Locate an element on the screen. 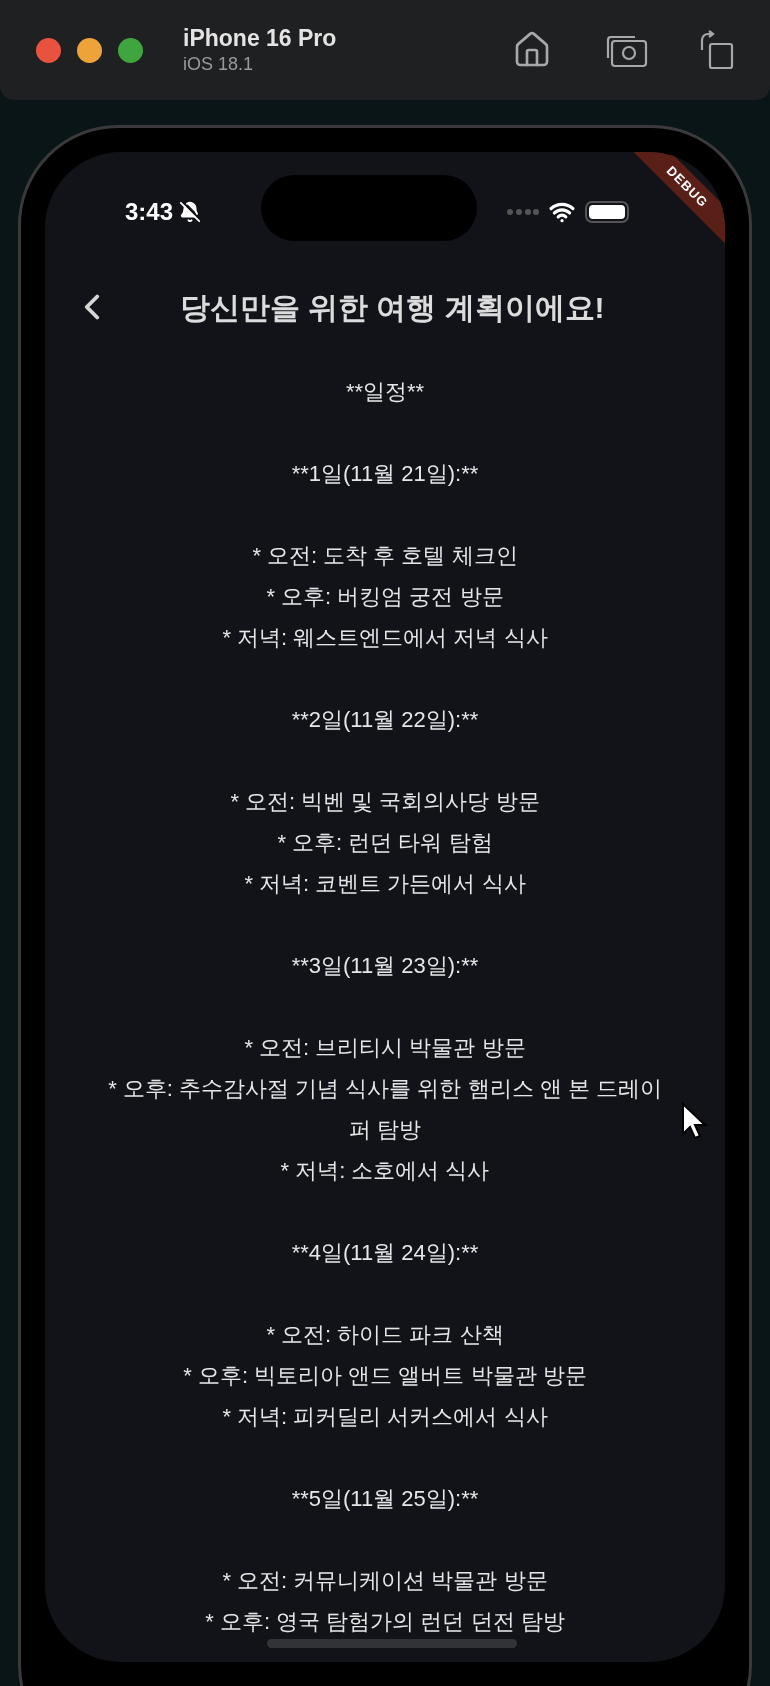 This screenshot has height=1686, width=770. rotate-icon is located at coordinates (717, 50).